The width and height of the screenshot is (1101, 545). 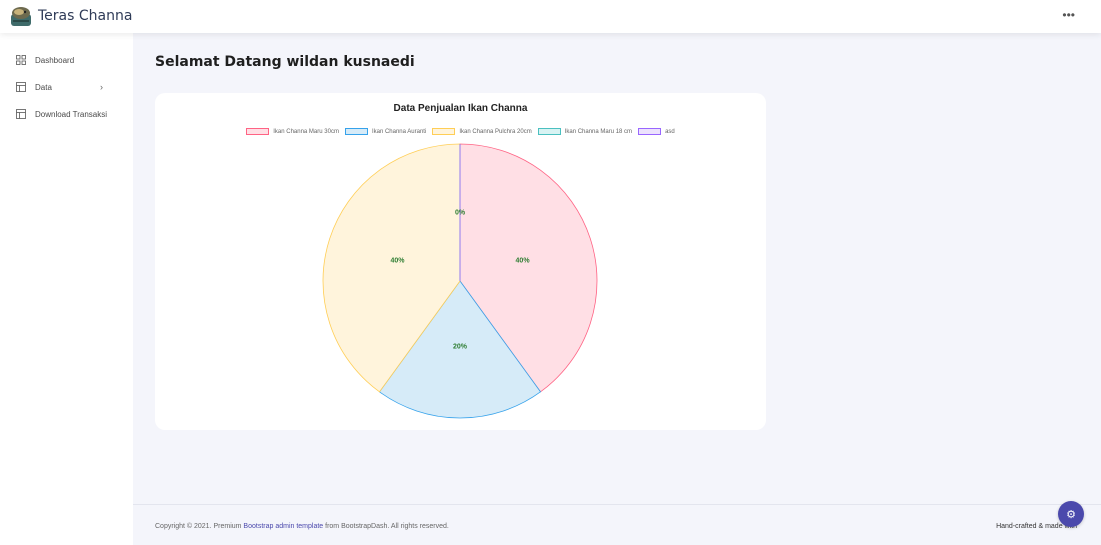 I want to click on bootstrap-template-link: Bootstrap admin template, so click(x=283, y=526).